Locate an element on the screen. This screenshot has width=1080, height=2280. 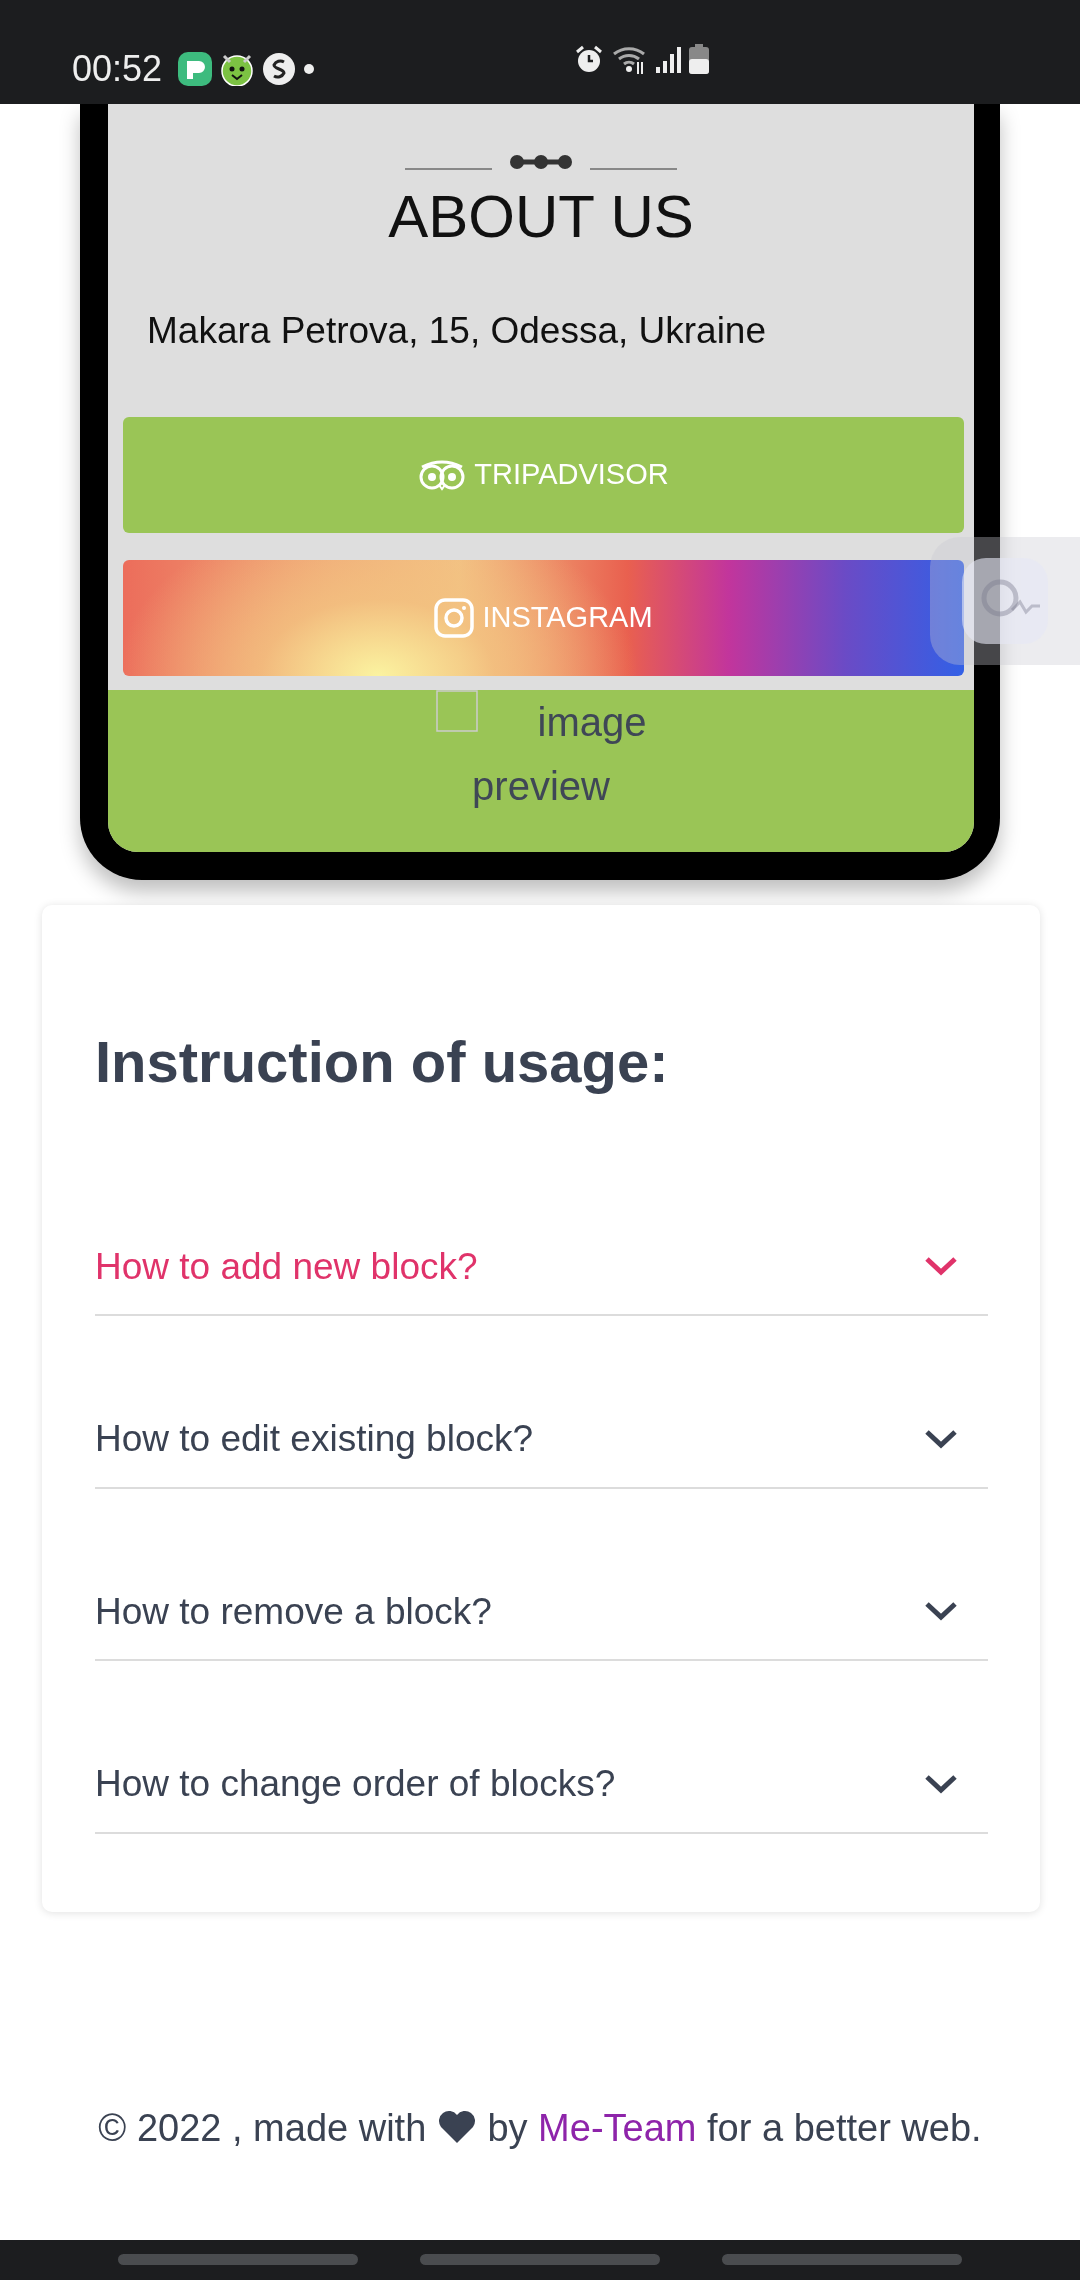
alarm-icon is located at coordinates (589, 59).